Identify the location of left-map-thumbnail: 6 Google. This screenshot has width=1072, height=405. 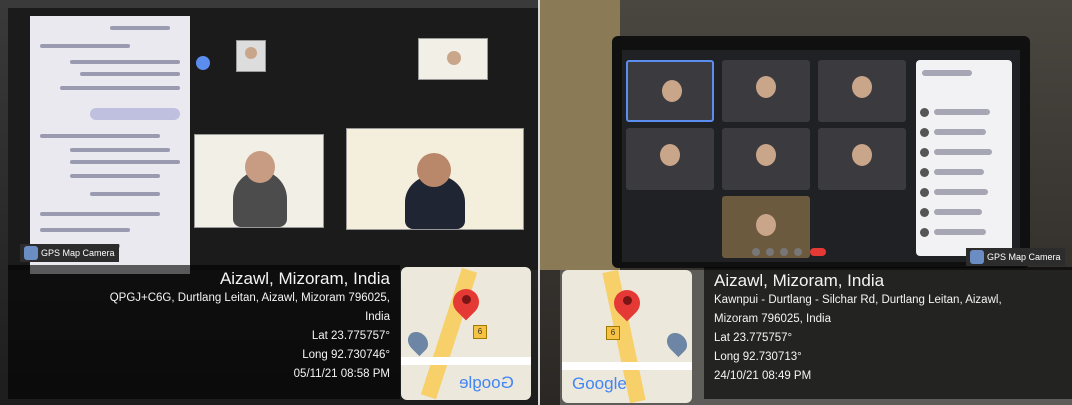
(466, 333).